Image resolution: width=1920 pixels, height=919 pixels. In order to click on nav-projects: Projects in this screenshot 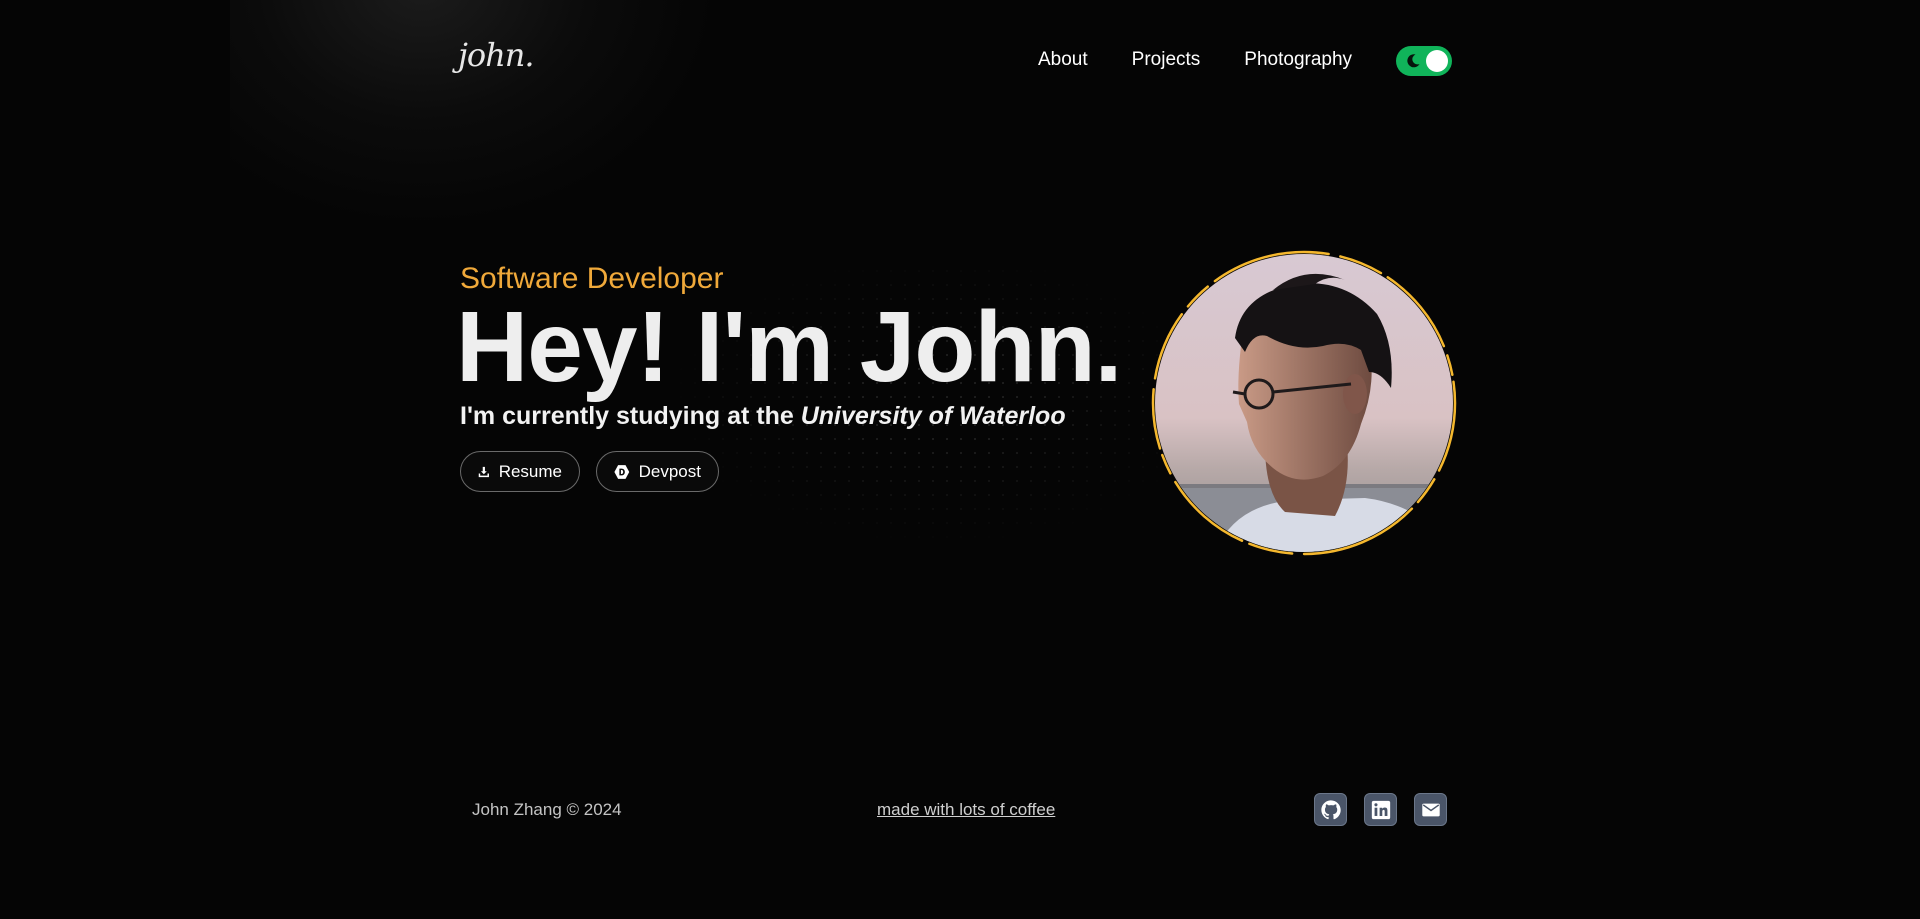, I will do `click(1166, 60)`.